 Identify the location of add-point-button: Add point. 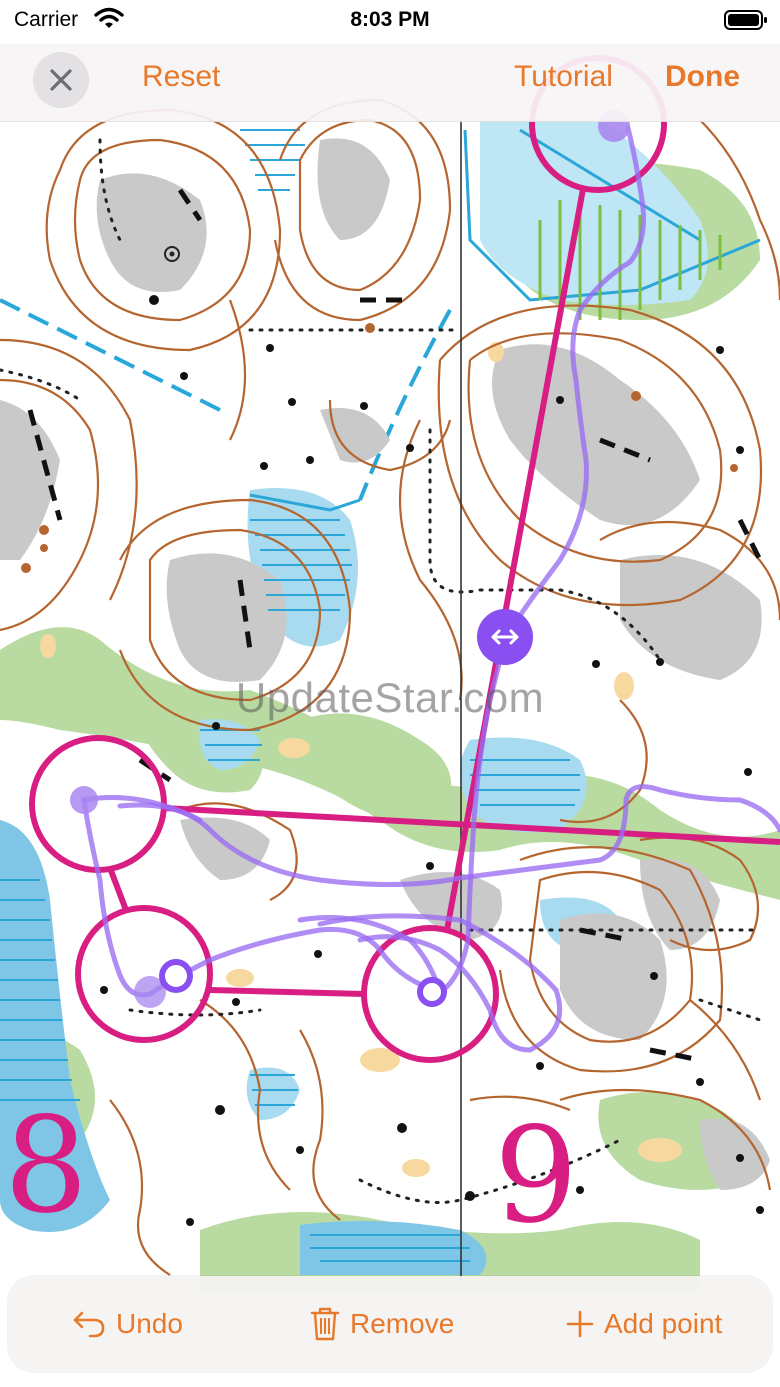
(644, 1324).